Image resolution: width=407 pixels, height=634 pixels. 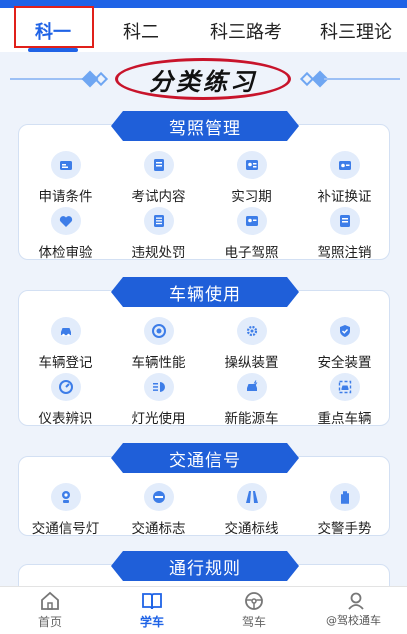 I want to click on nav-home: 首页, so click(x=50, y=612).